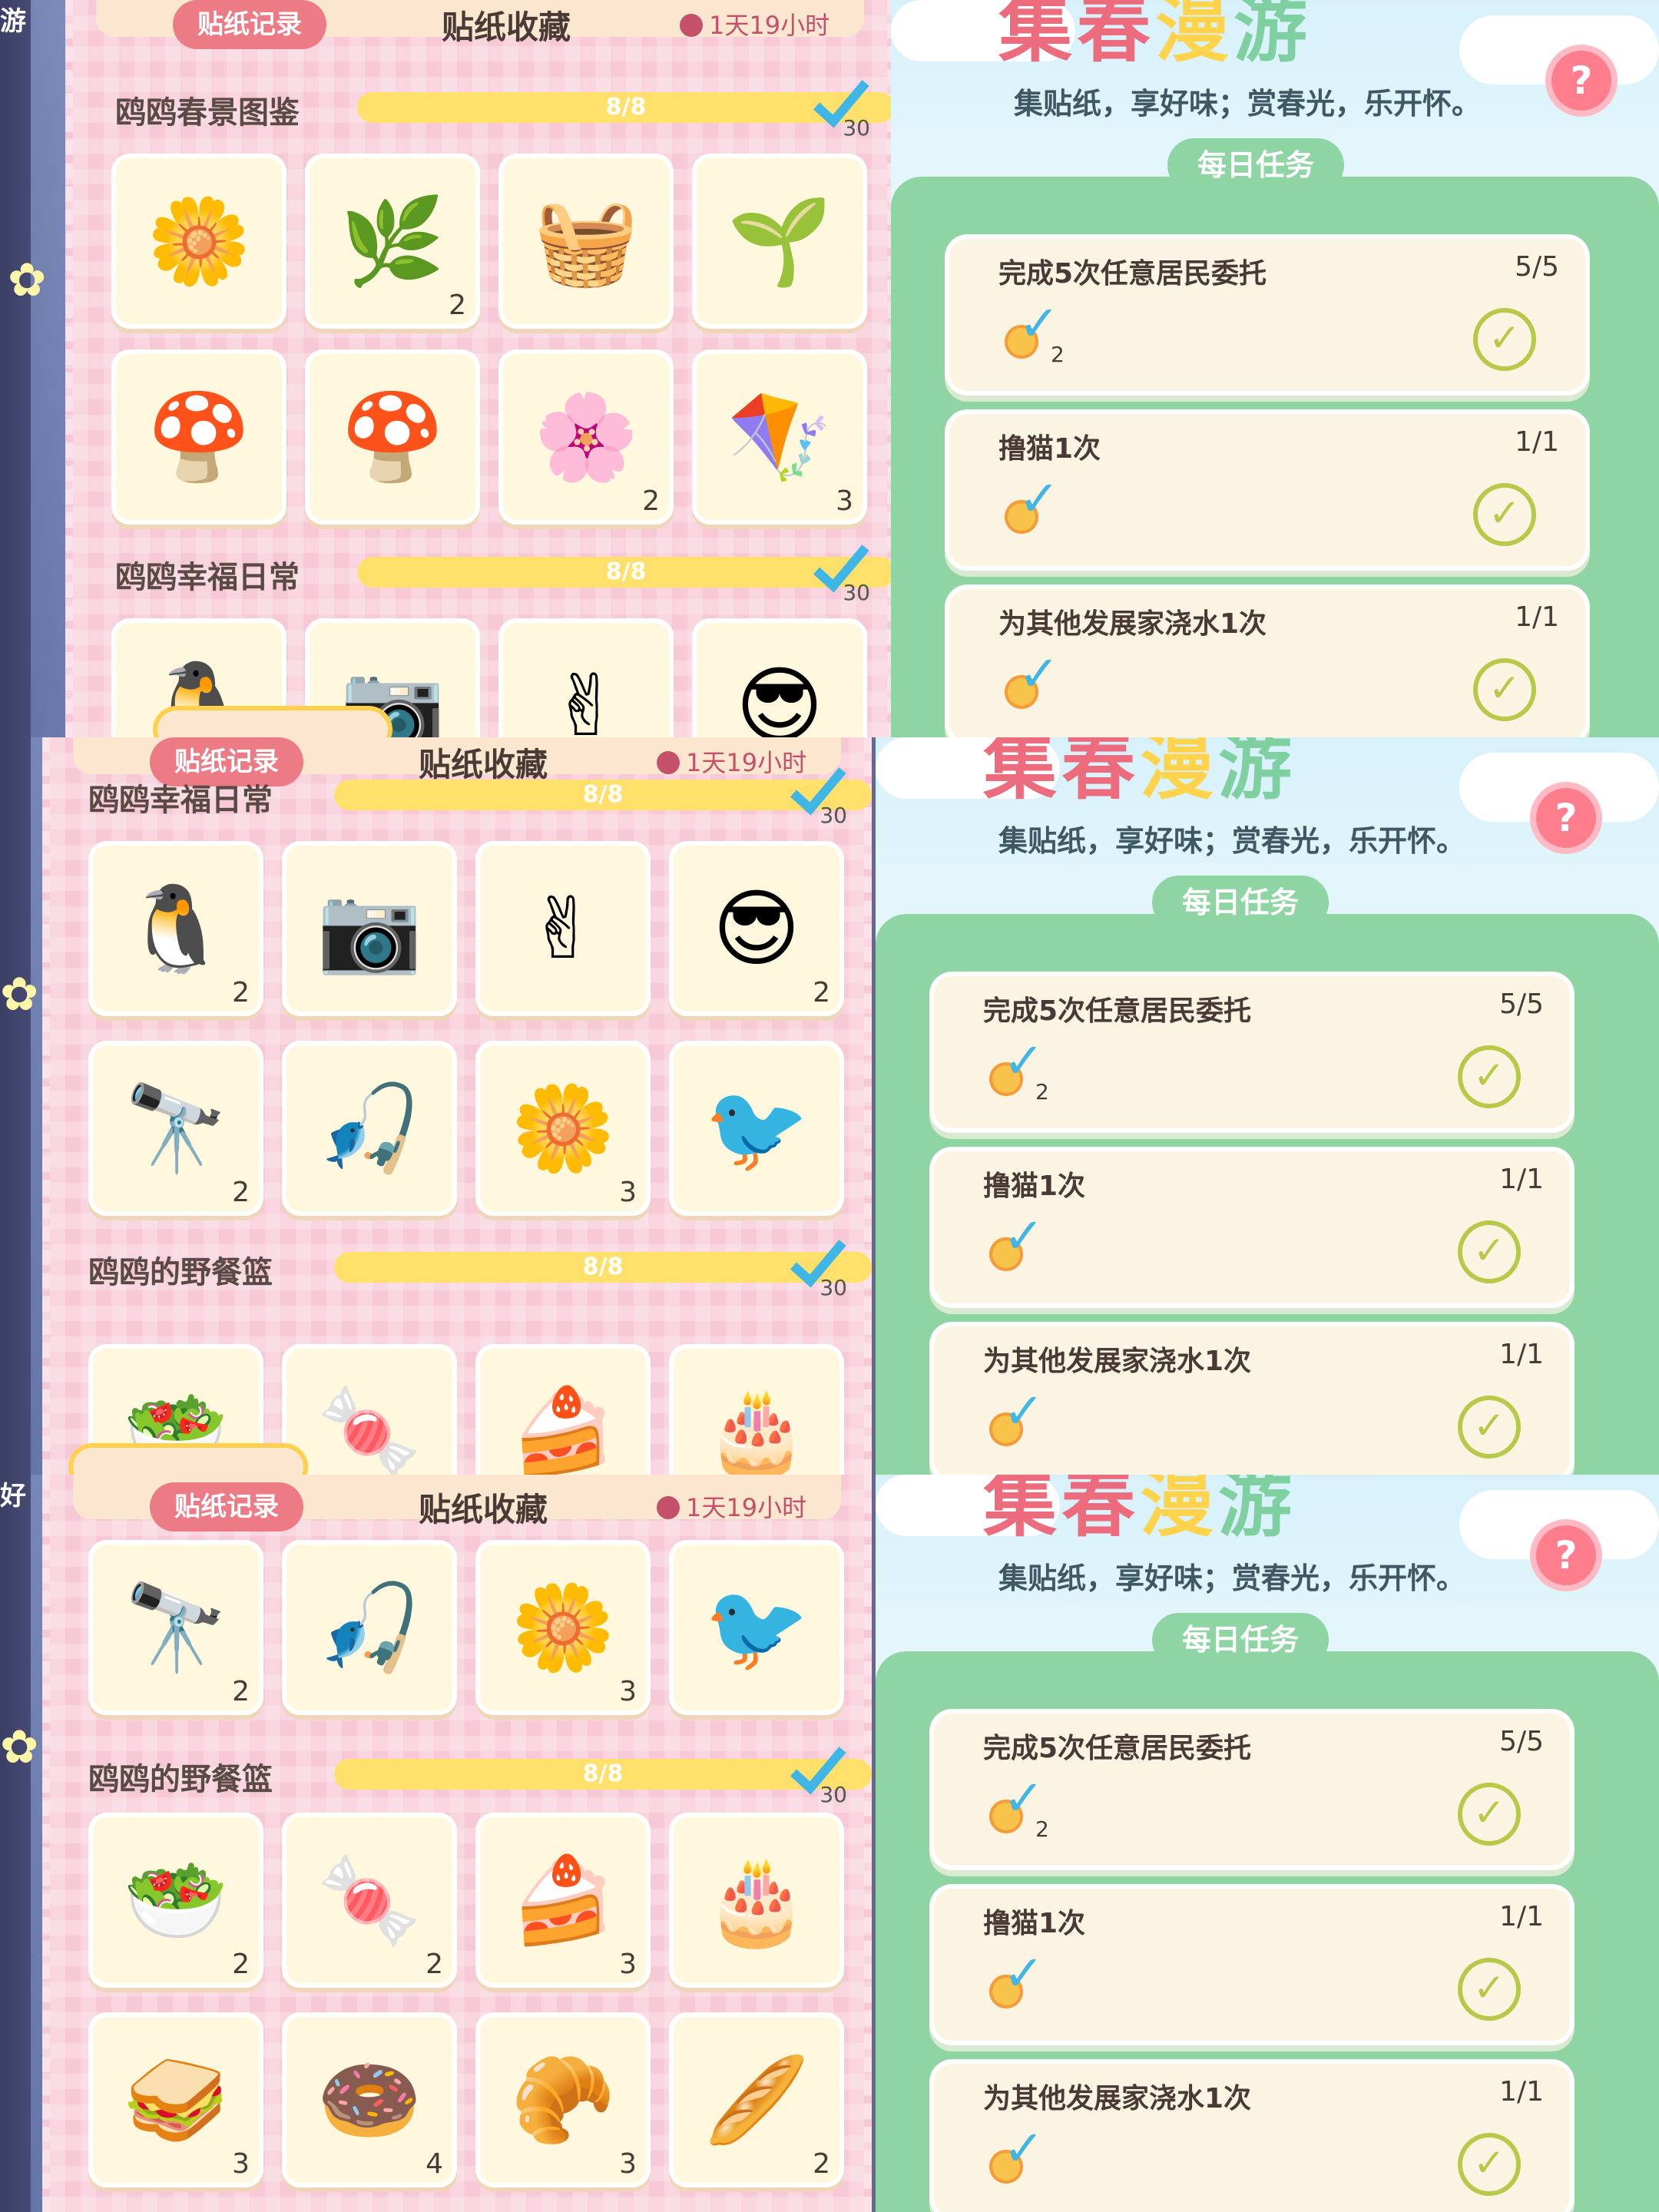  I want to click on chocolate-cake-sticker-icon: 🎂, so click(757, 1900).